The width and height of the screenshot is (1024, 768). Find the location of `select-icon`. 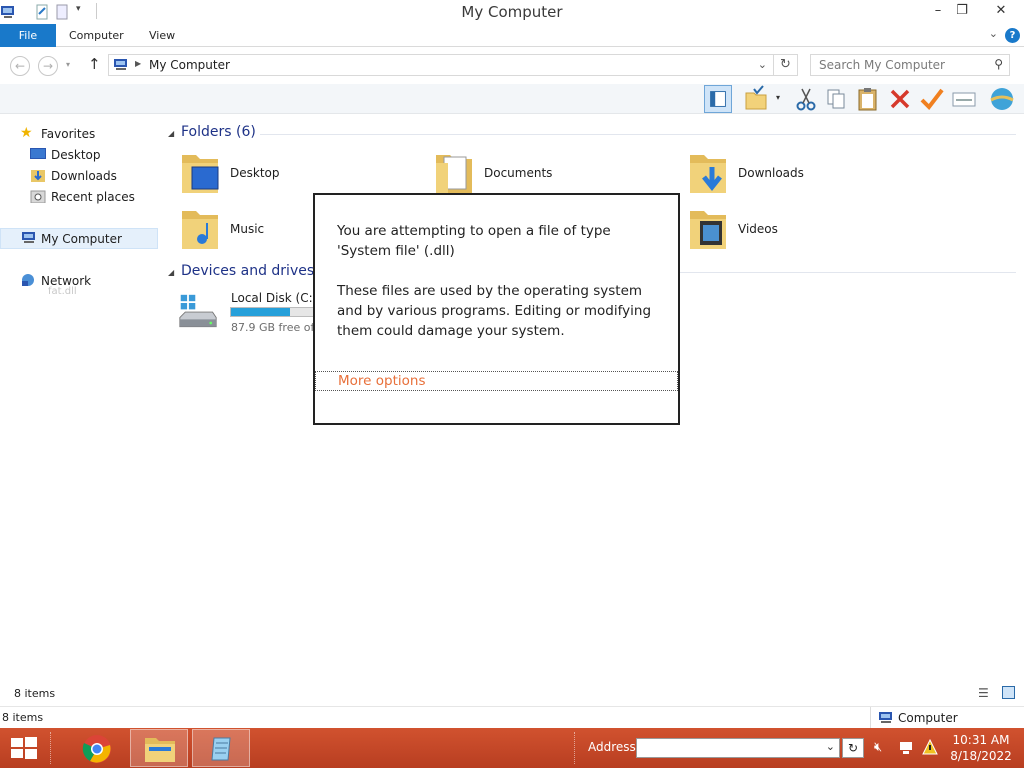

select-icon is located at coordinates (756, 99).